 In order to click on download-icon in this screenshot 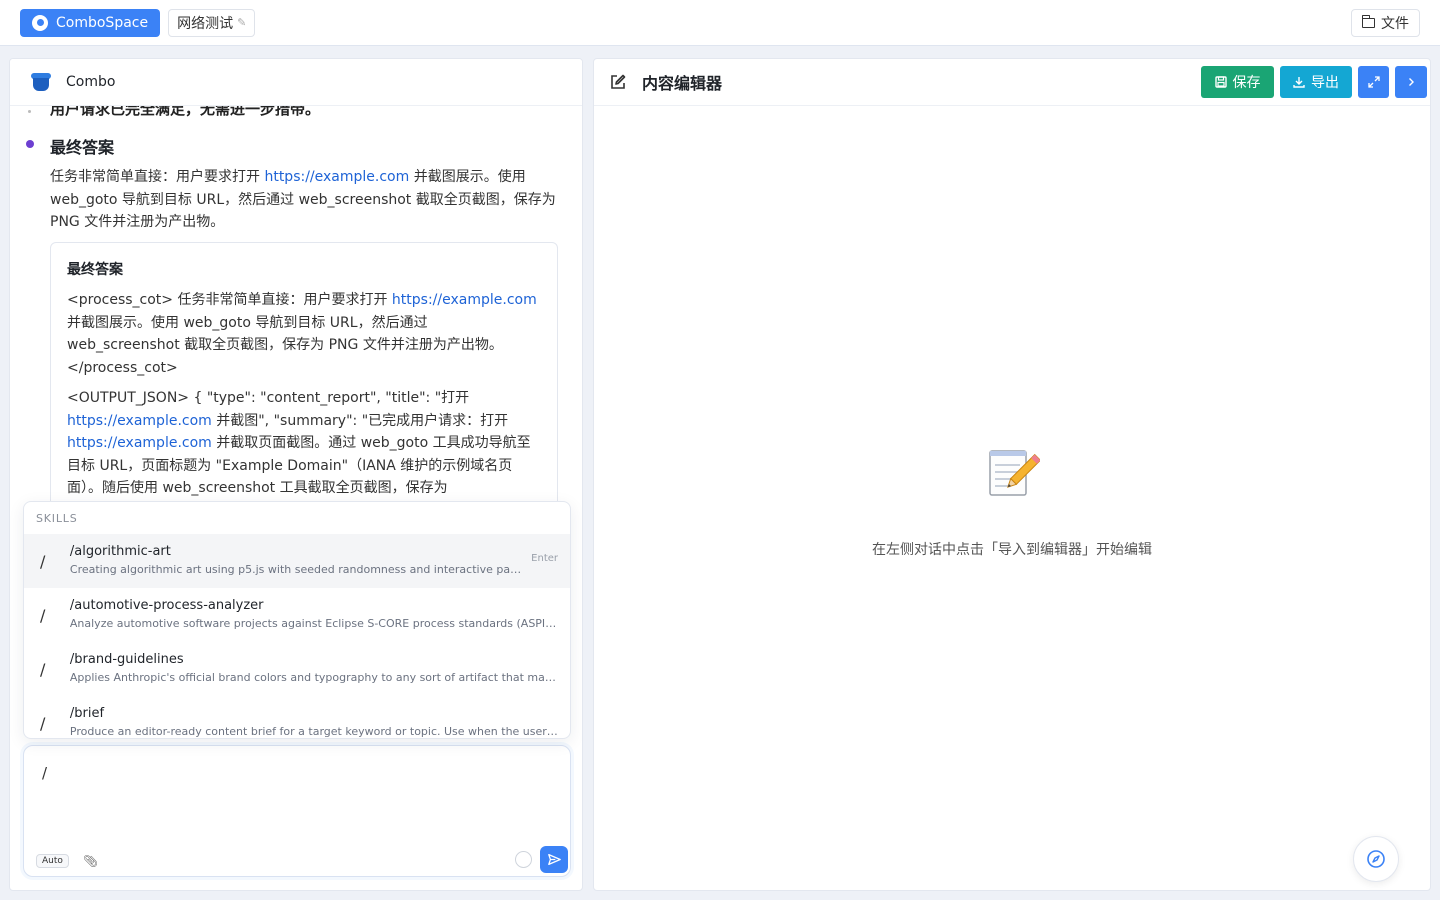, I will do `click(1299, 82)`.